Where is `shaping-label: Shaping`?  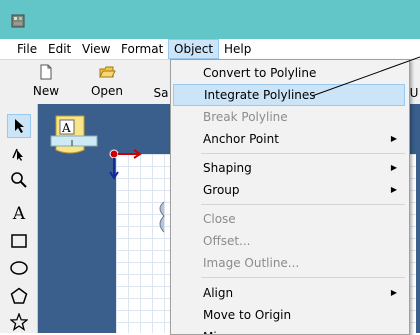
shaping-label: Shaping is located at coordinates (227, 168).